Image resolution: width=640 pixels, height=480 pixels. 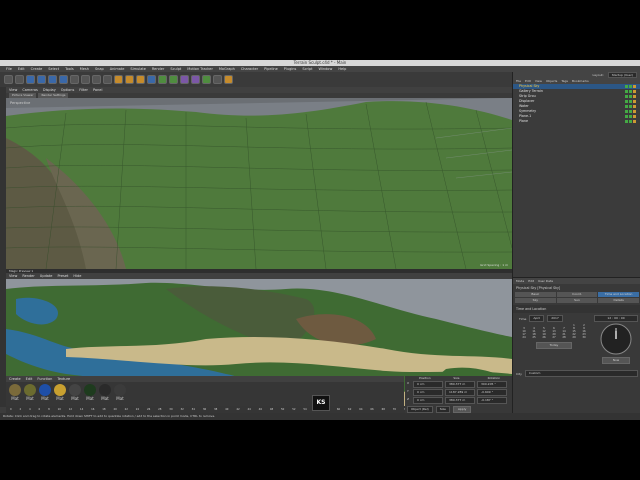 I want to click on deformer-icon, so click(x=195, y=79).